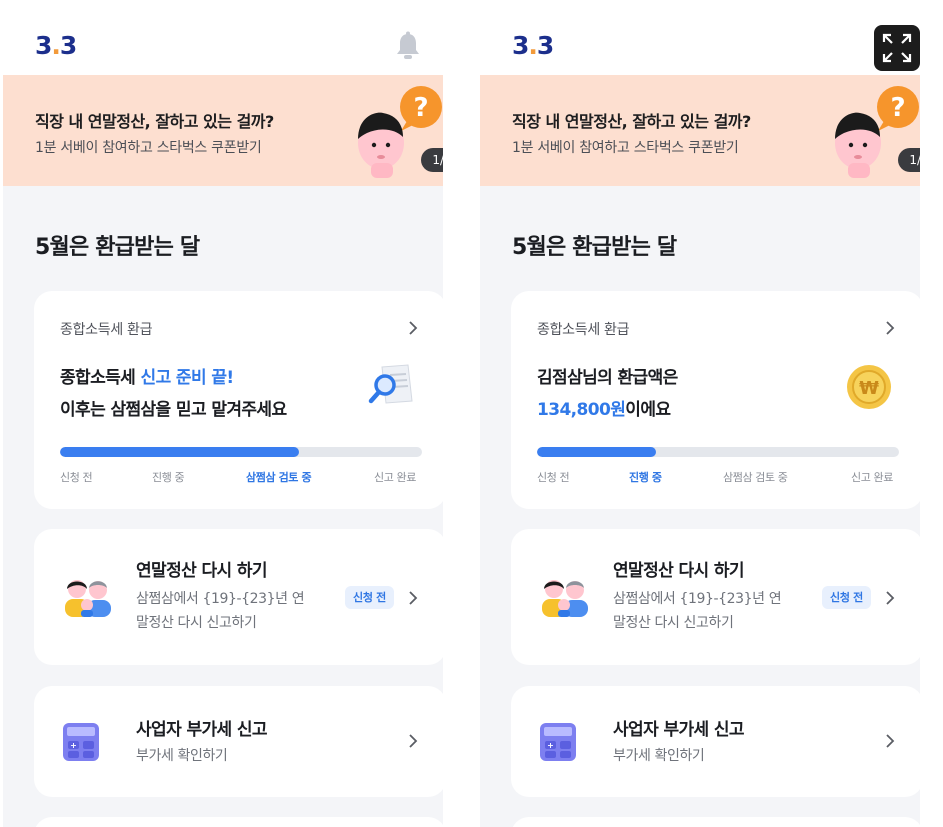  Describe the element at coordinates (147, 378) in the screenshot. I see `status-headline: 종합소득세 신고 준비 끝!` at that location.